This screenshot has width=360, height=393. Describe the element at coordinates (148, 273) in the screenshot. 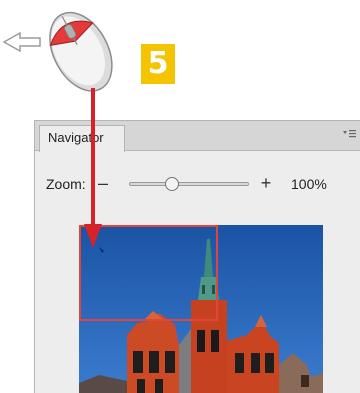

I see `navigator-view-box` at that location.